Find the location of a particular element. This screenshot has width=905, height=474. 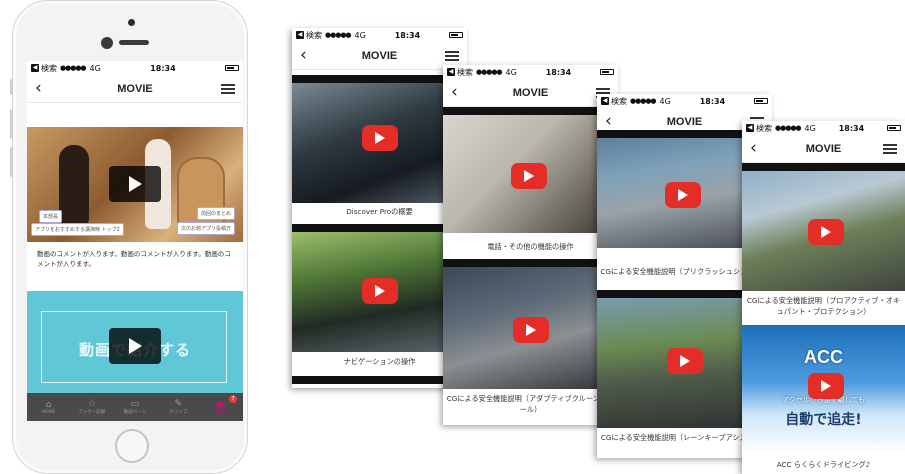

clip-icon: ✎ is located at coordinates (178, 404).